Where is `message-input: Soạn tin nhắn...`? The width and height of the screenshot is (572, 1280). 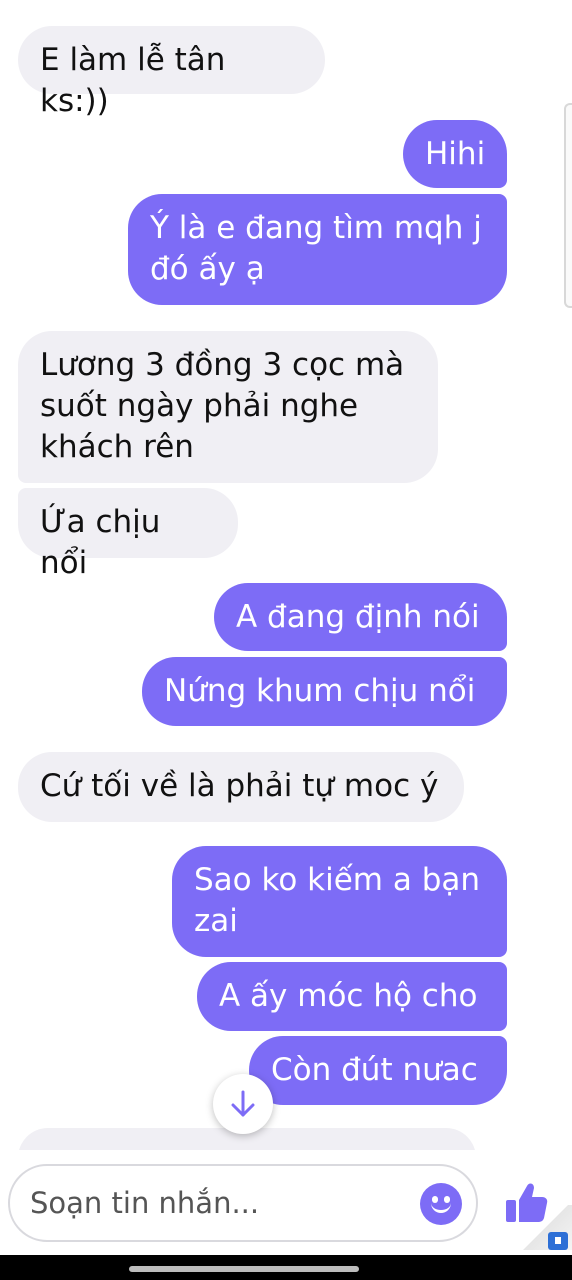
message-input: Soạn tin nhắn... is located at coordinates (243, 1203).